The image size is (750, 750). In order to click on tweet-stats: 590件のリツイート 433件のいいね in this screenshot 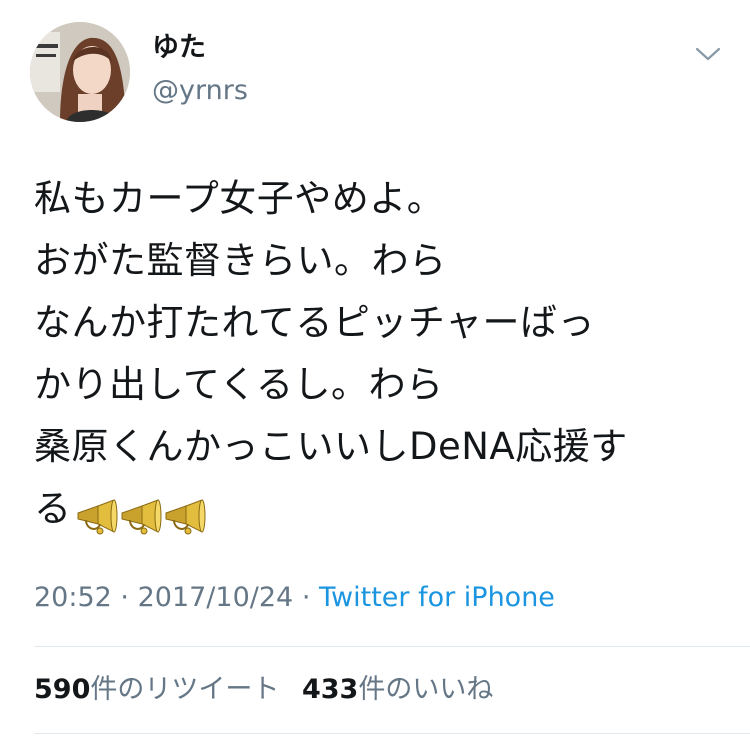, I will do `click(270, 690)`.